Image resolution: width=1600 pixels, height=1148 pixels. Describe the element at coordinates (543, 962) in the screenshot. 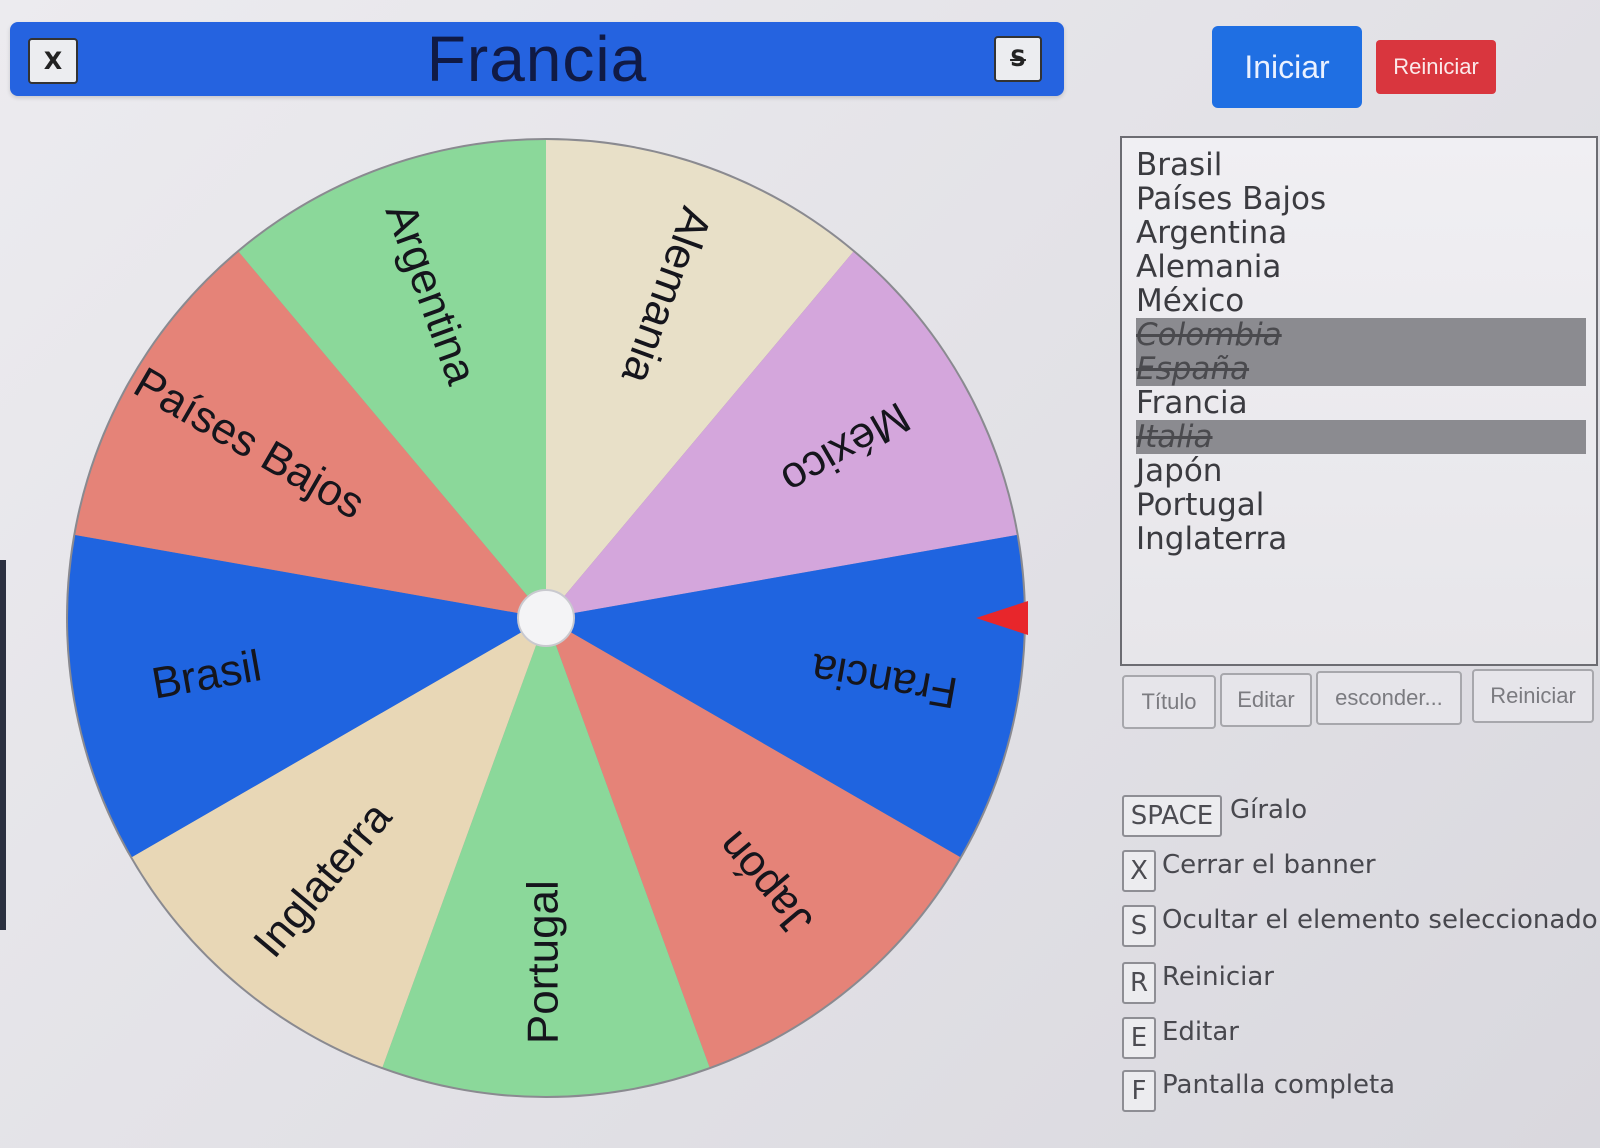

I see `wheel-segment-label: Portugal` at that location.